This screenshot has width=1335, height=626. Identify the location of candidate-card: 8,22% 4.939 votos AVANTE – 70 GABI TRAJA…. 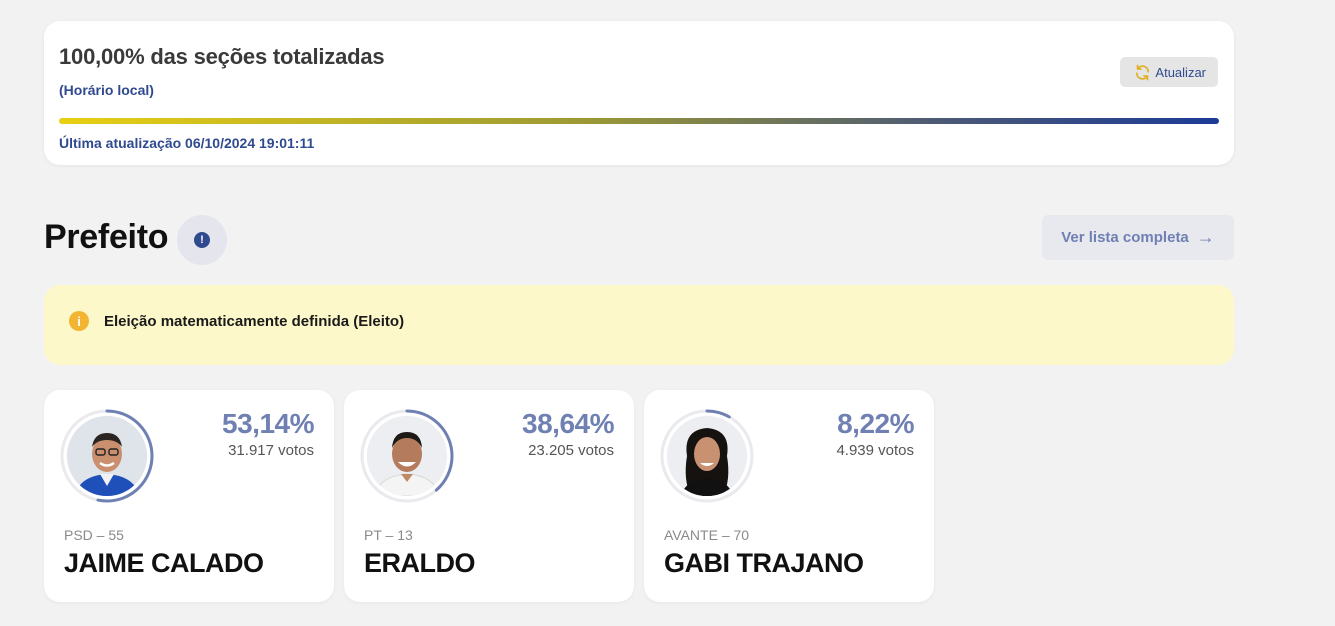
(789, 496).